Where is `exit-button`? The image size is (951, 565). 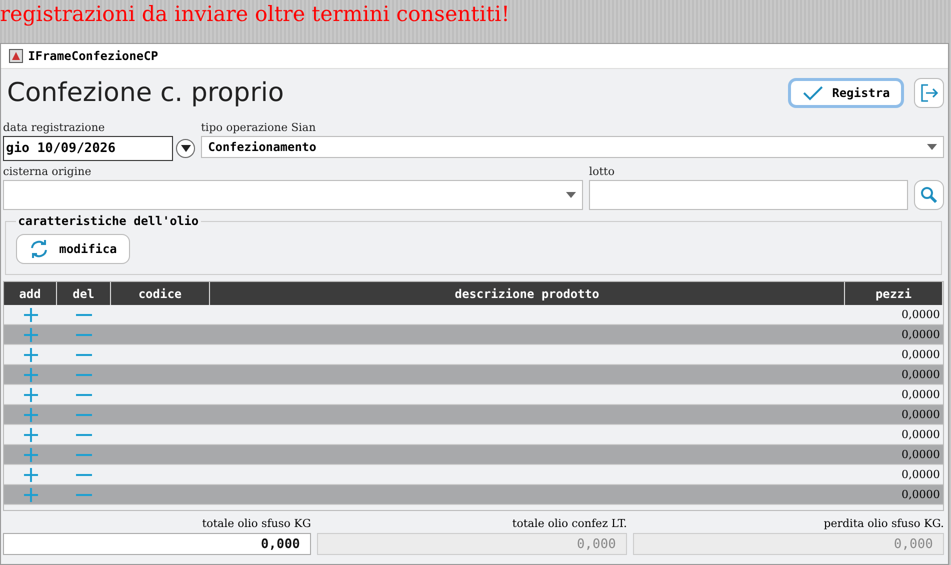
exit-button is located at coordinates (929, 93).